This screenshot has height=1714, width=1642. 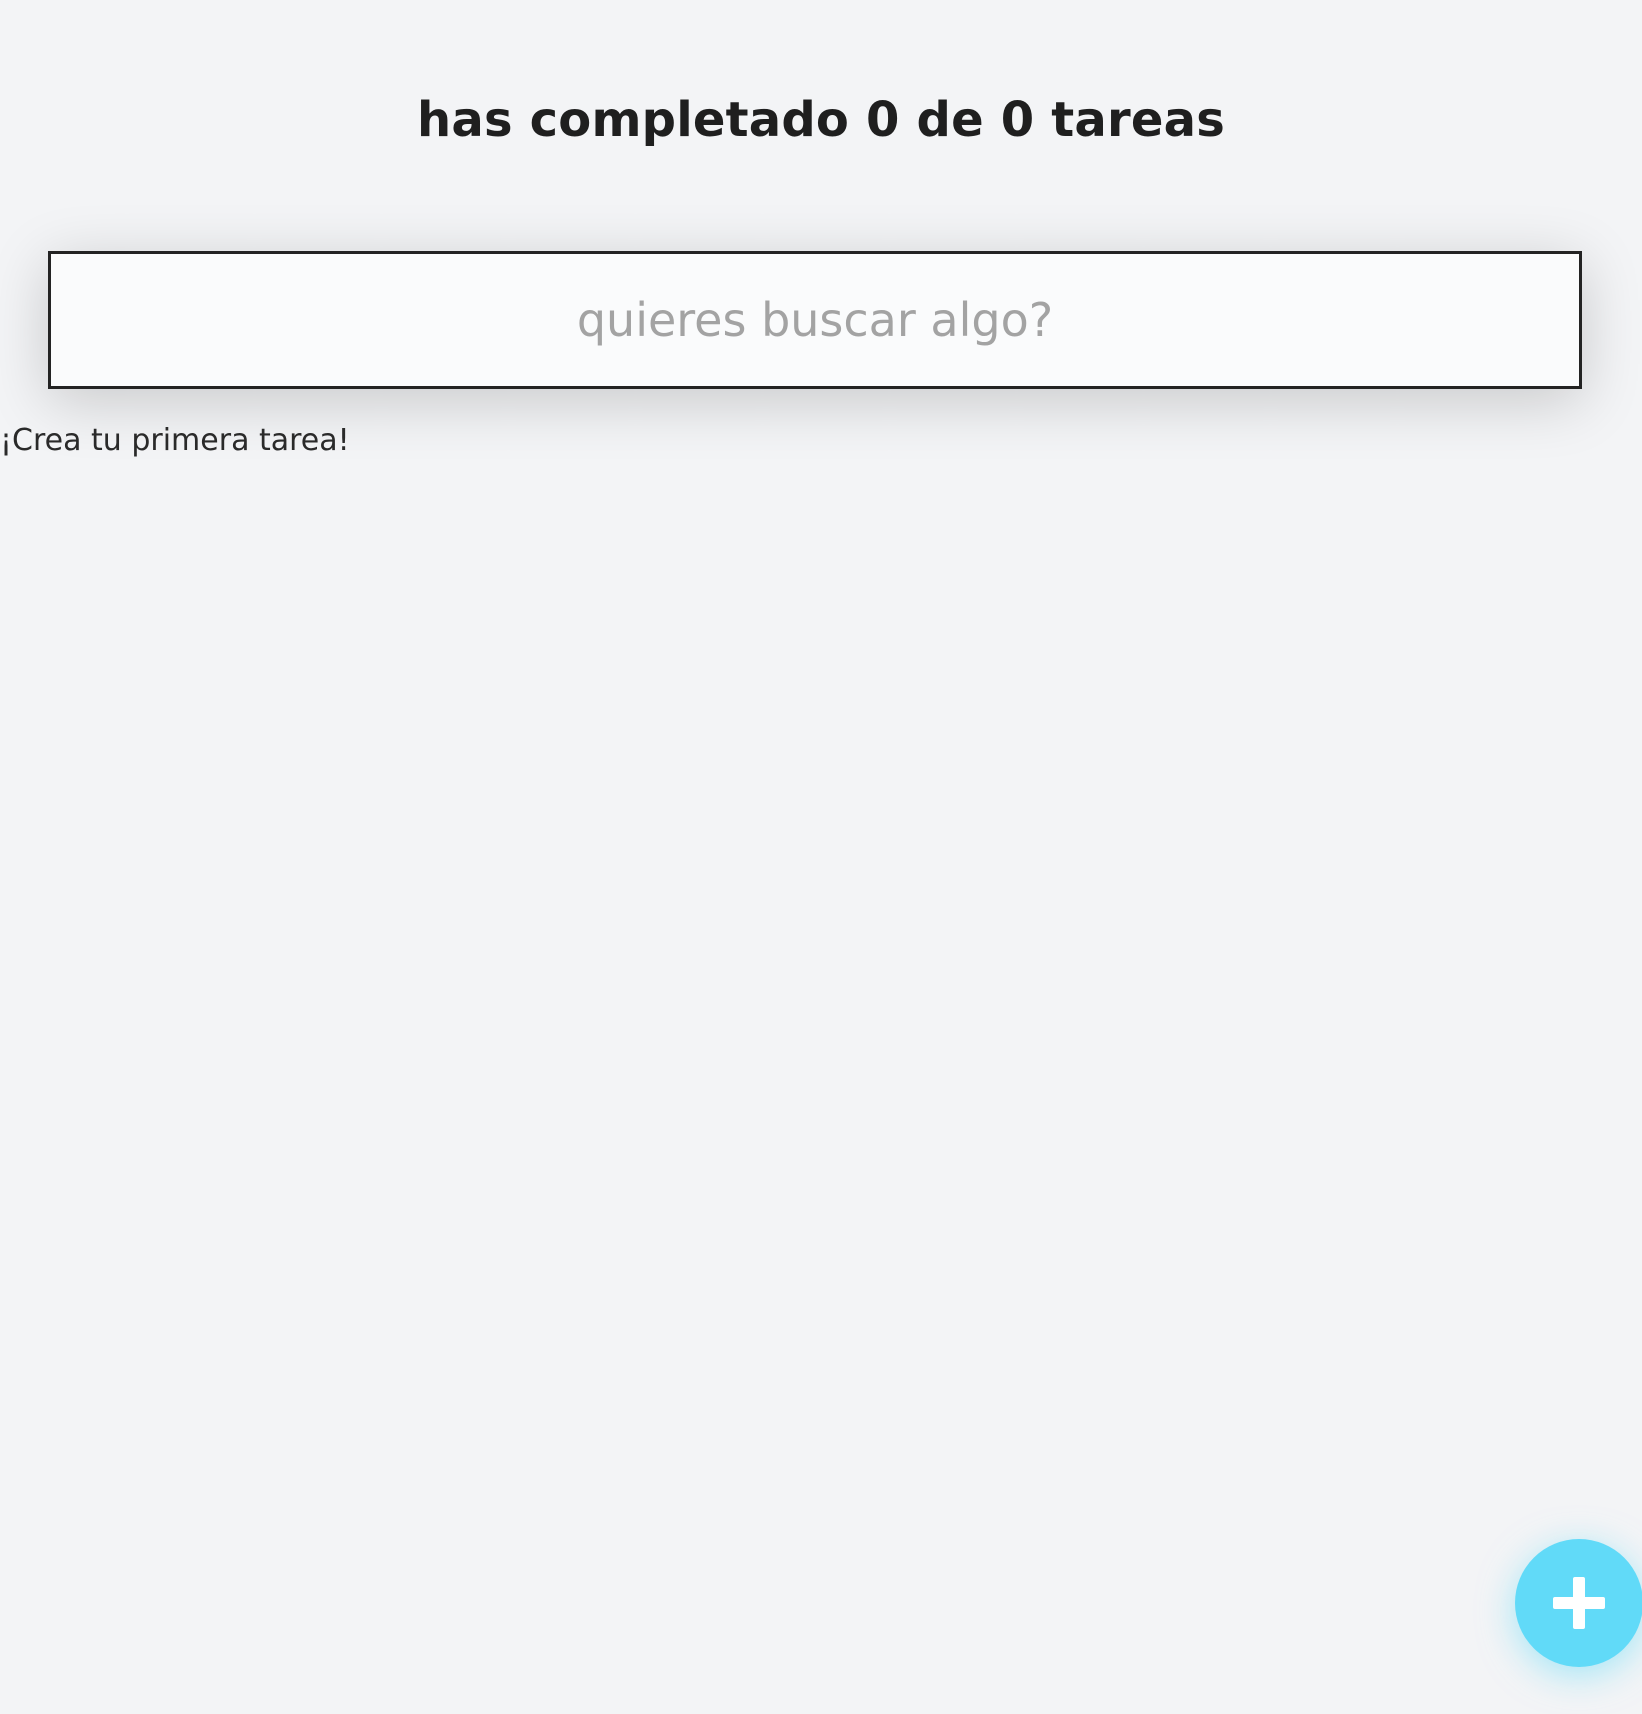 I want to click on empty-list-message: ¡Crea tu primera tarea!, so click(x=175, y=440).